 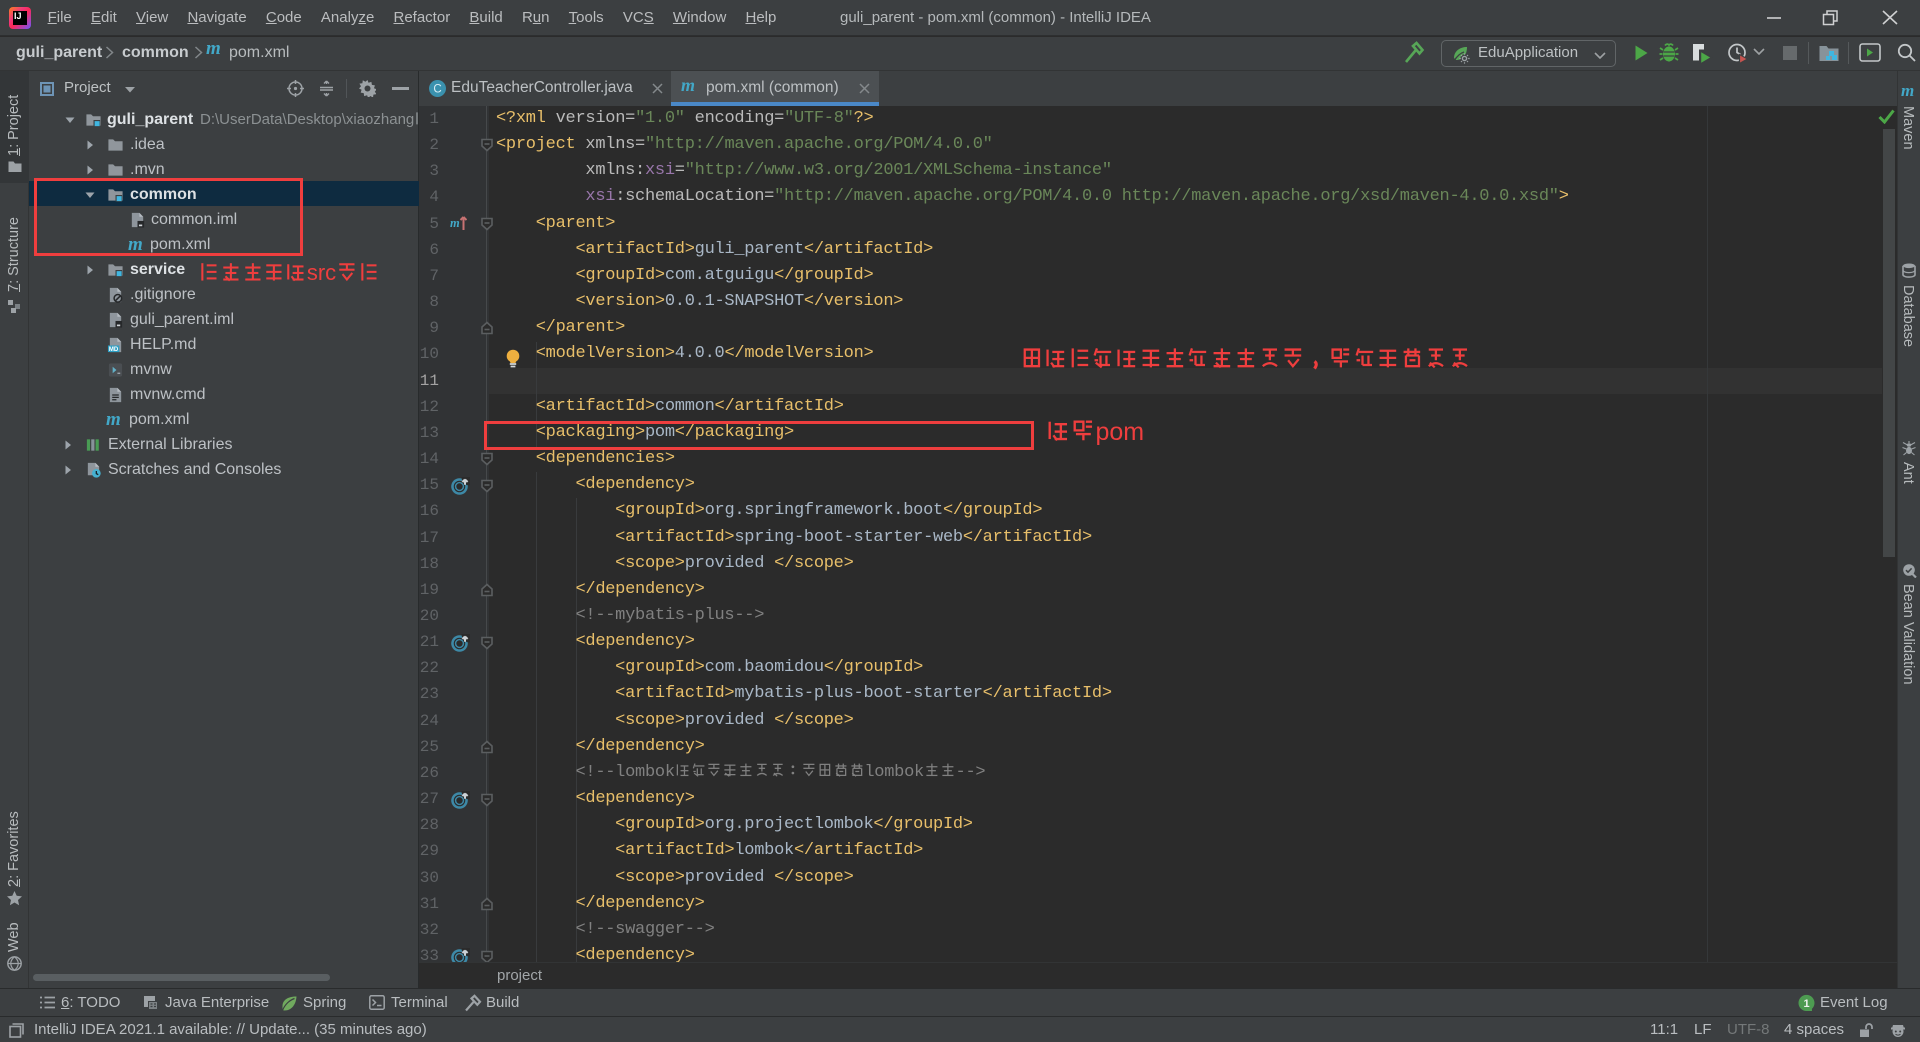 I want to click on svg-text: m, so click(x=455, y=223).